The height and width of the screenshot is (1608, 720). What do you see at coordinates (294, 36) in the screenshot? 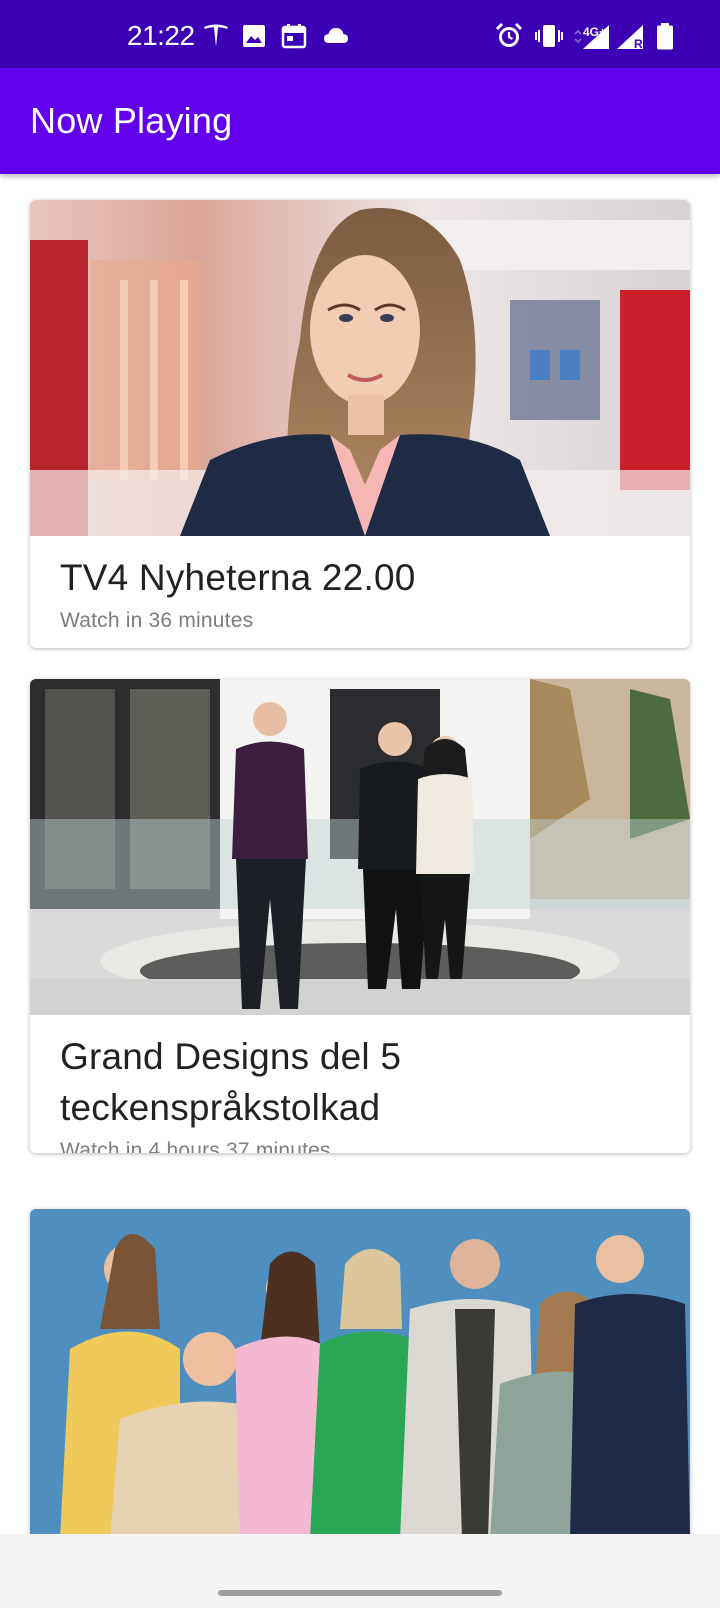
I see `calendar-icon` at bounding box center [294, 36].